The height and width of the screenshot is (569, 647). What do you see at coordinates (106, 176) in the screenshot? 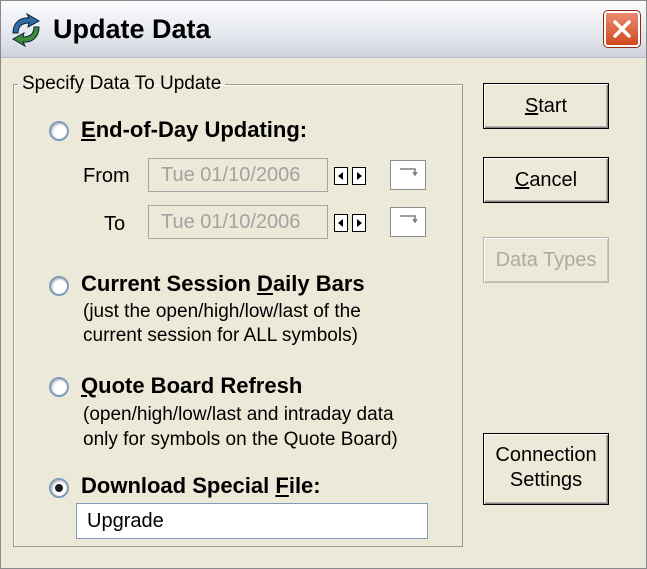
I see `from-label: From` at bounding box center [106, 176].